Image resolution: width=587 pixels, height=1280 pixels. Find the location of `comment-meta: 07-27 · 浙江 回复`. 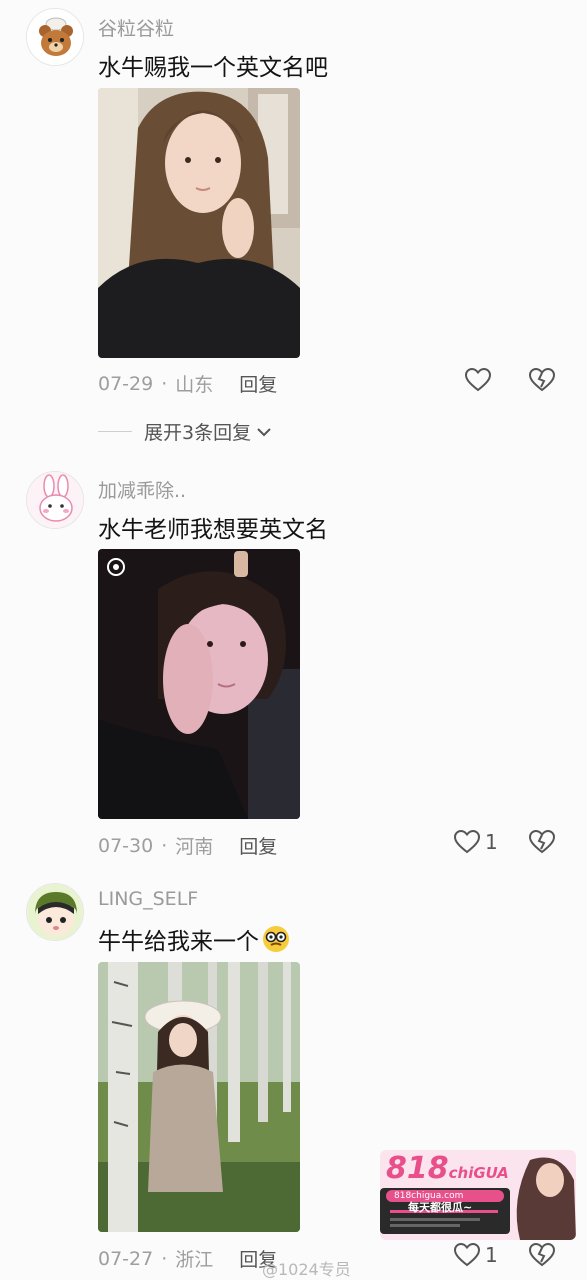

comment-meta: 07-27 · 浙江 回复 is located at coordinates (187, 1258).